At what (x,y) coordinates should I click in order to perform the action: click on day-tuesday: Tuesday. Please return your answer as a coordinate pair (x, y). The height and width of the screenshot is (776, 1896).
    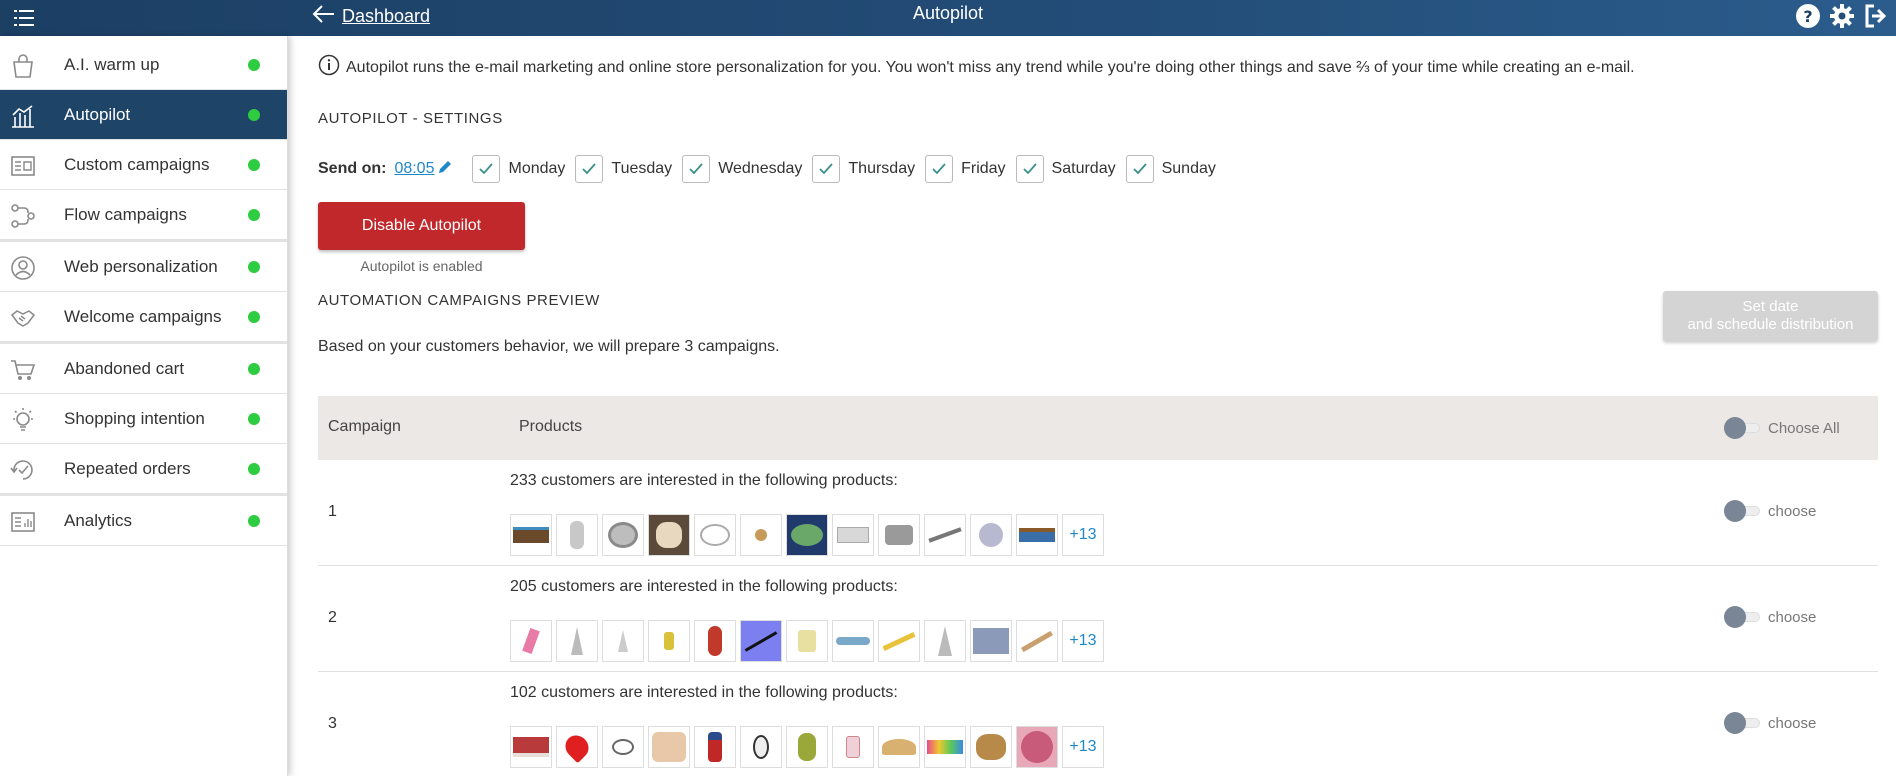
    Looking at the image, I should click on (623, 169).